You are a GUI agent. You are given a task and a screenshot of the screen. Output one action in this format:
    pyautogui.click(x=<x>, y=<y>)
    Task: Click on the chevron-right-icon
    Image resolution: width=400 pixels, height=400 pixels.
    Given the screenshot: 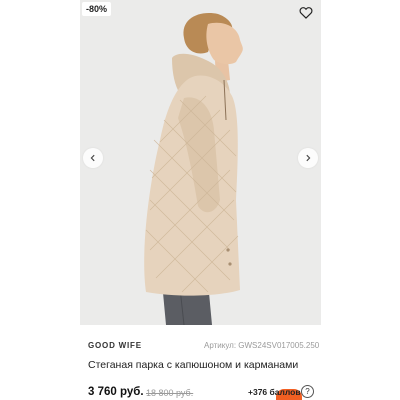 What is the action you would take?
    pyautogui.click(x=308, y=158)
    